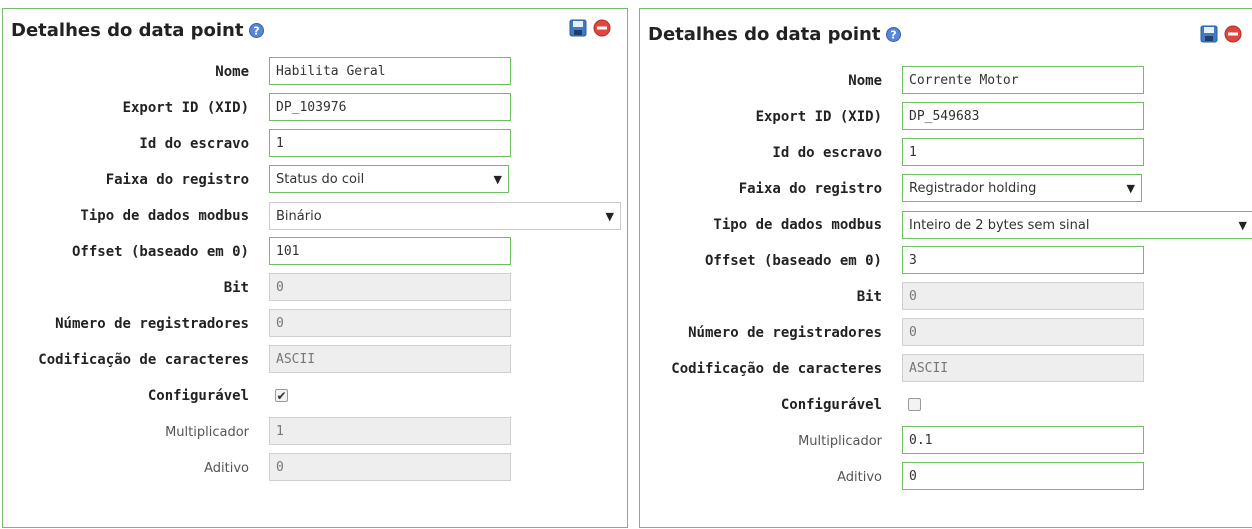 This screenshot has height=529, width=1252. I want to click on xid-input: DP_549683, so click(1023, 116).